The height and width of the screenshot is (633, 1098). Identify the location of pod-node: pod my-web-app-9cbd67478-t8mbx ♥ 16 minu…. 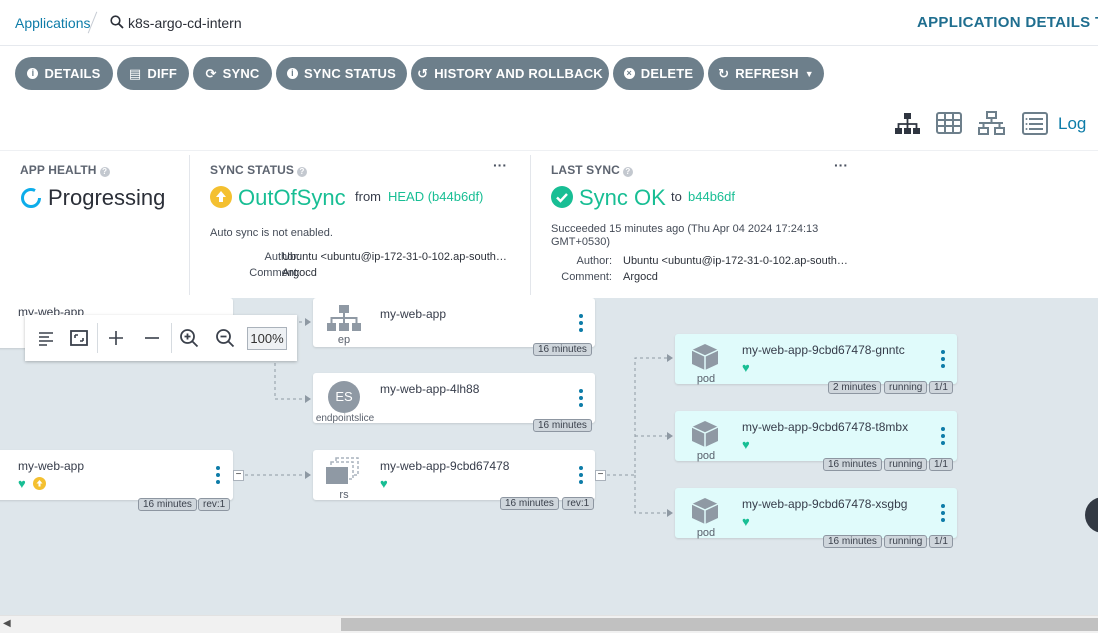
(816, 441).